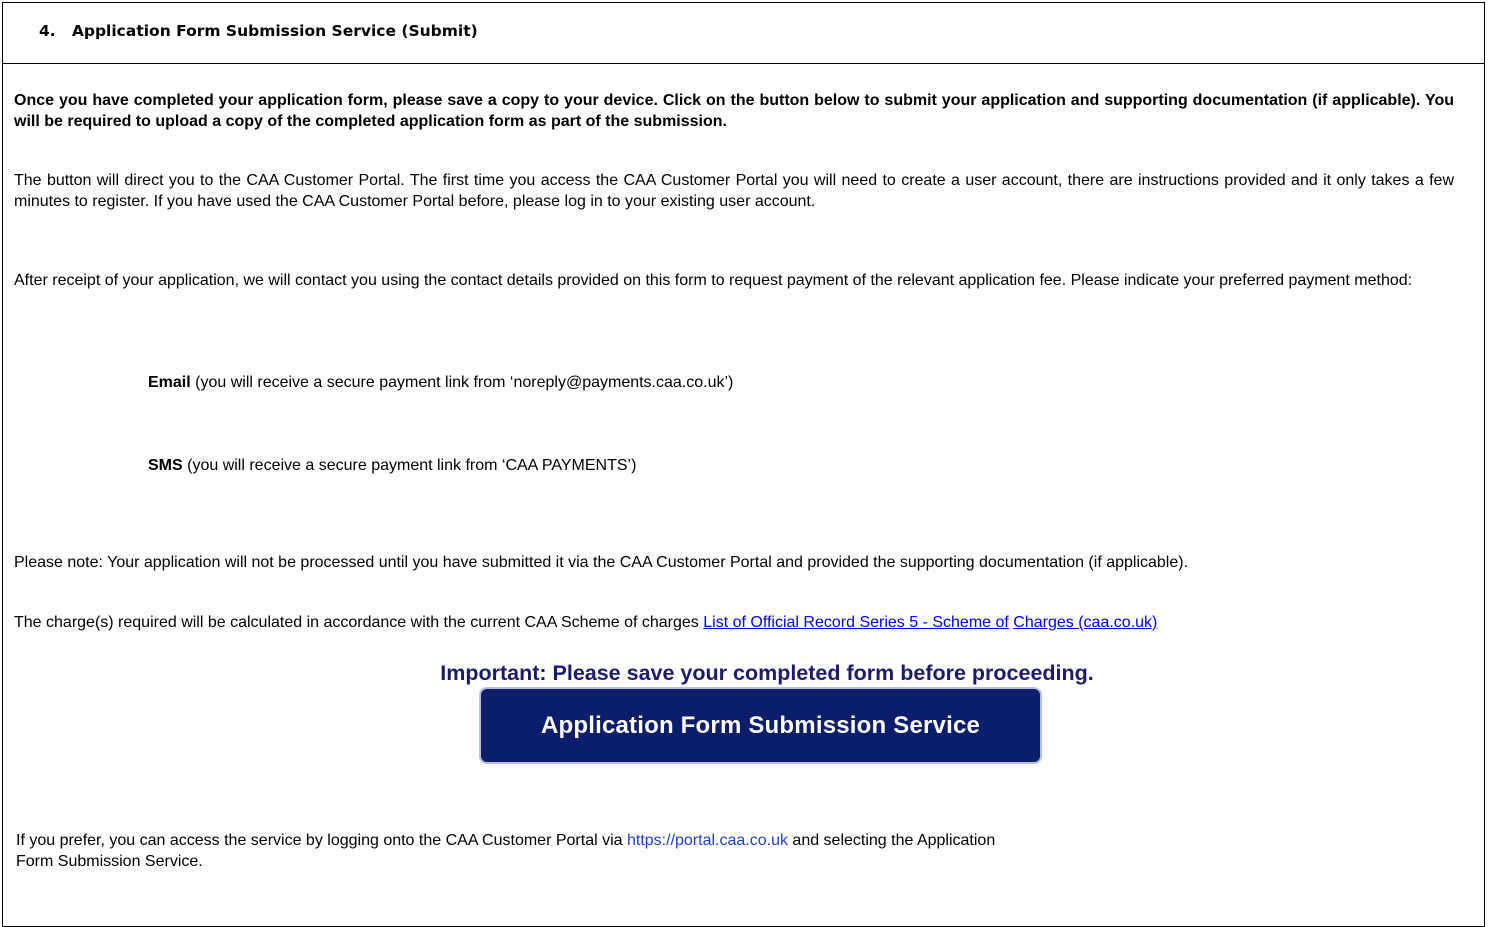 The width and height of the screenshot is (1489, 927). I want to click on payment-option-sms-label: SMS, so click(165, 465).